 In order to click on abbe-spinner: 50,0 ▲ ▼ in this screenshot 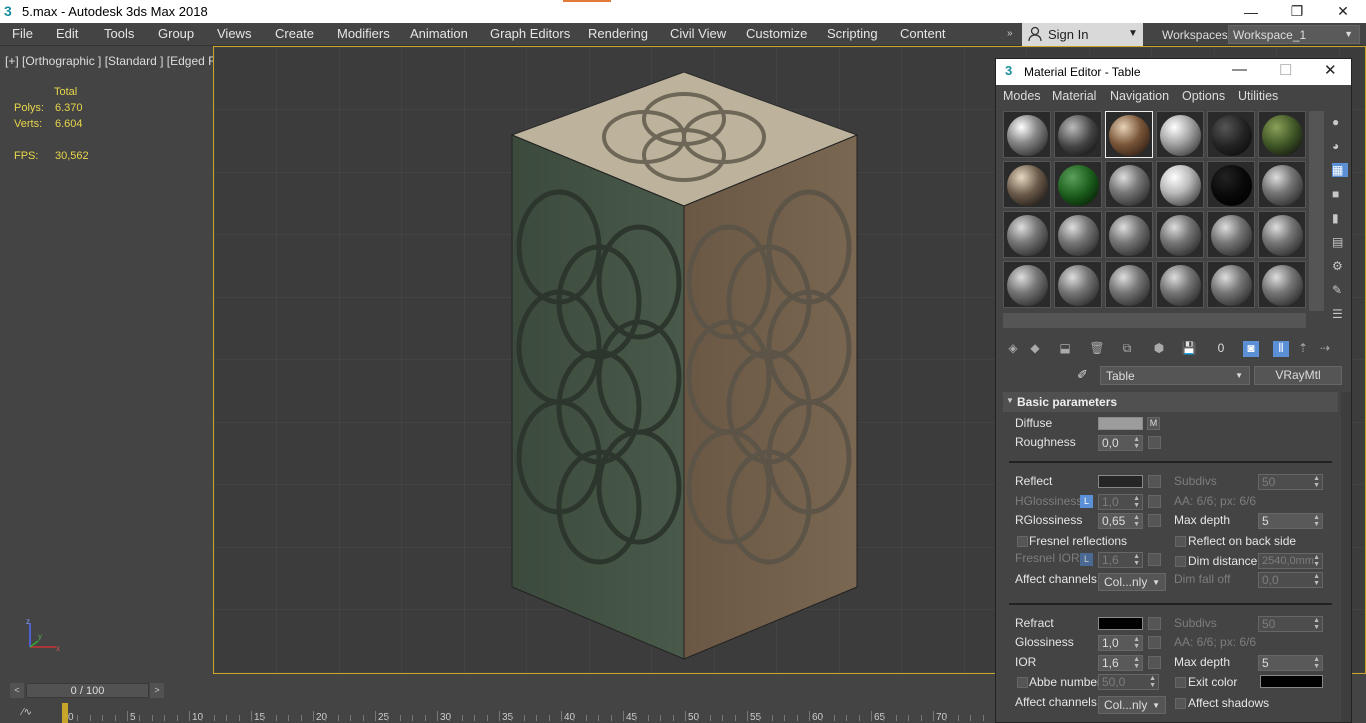, I will do `click(1128, 682)`.